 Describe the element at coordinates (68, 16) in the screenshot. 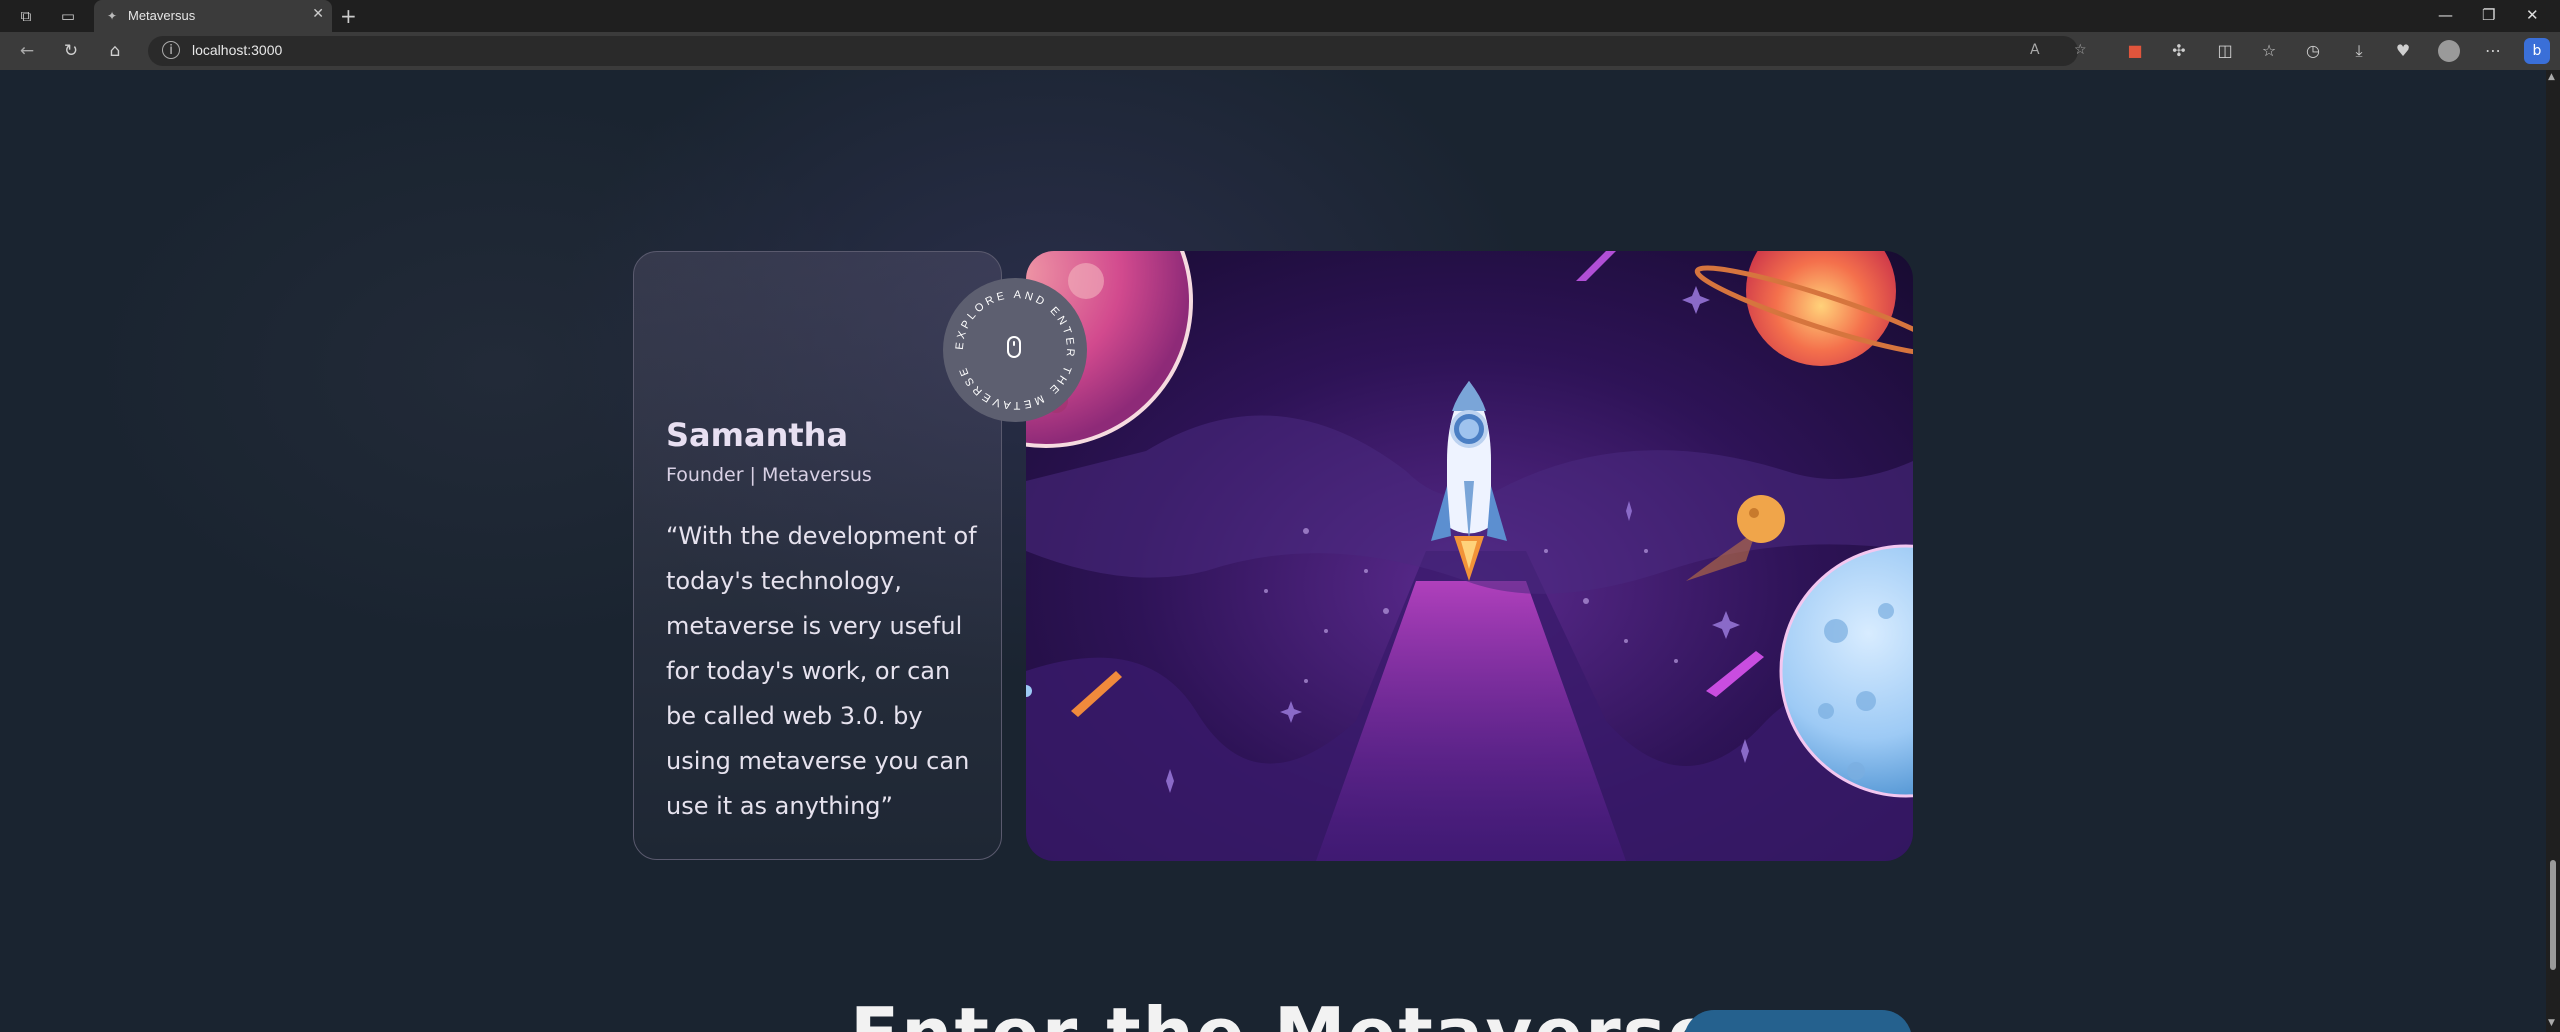

I see `tab-actions-icon: ▭` at that location.